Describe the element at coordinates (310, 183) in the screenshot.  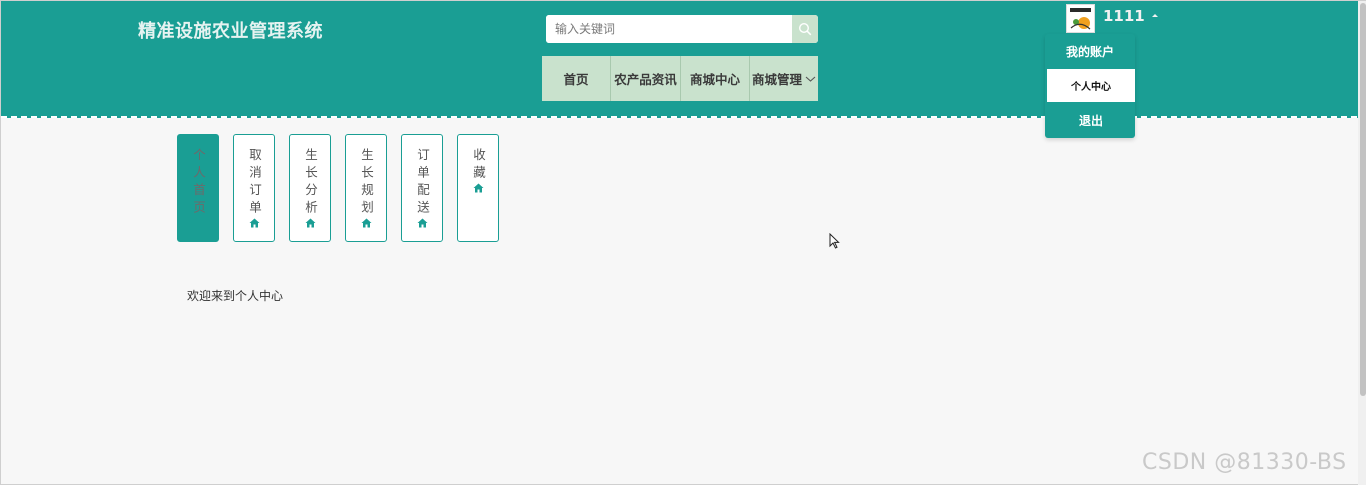
I see `tab-label: 生长分析` at that location.